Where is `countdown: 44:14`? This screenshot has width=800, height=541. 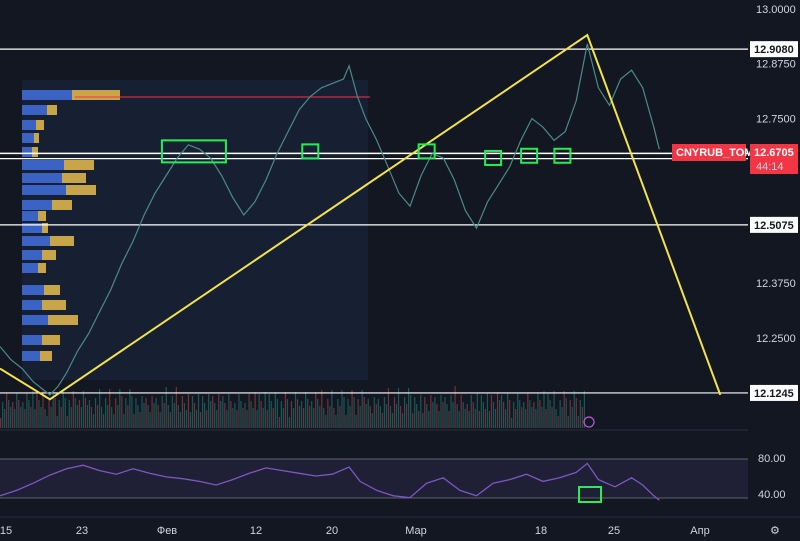 countdown: 44:14 is located at coordinates (770, 167).